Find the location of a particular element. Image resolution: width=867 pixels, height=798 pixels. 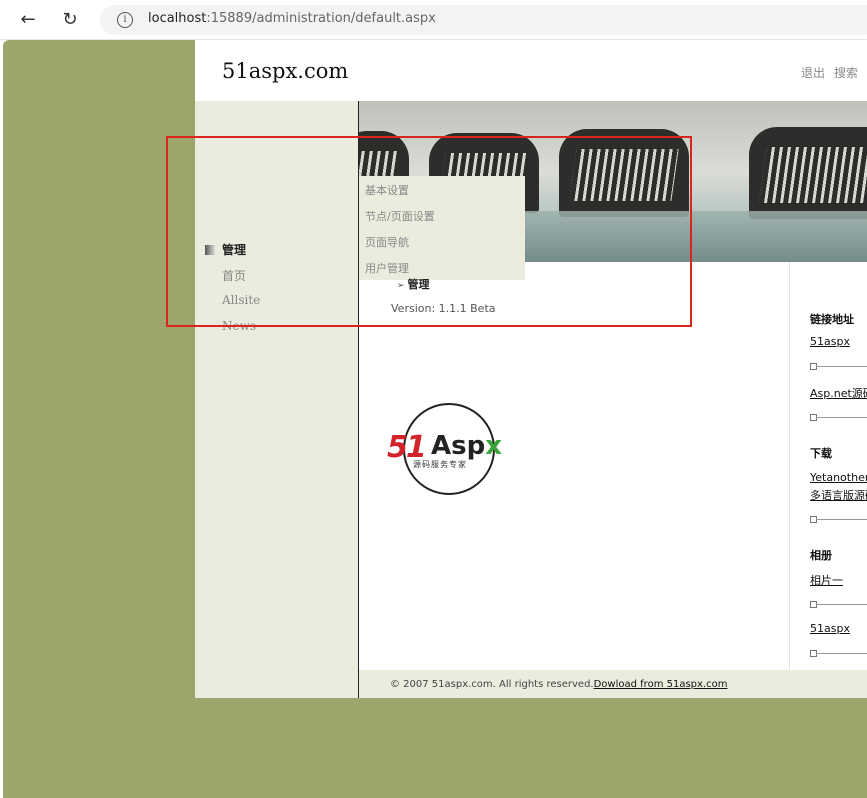

badge-asp: Asp is located at coordinates (458, 446).